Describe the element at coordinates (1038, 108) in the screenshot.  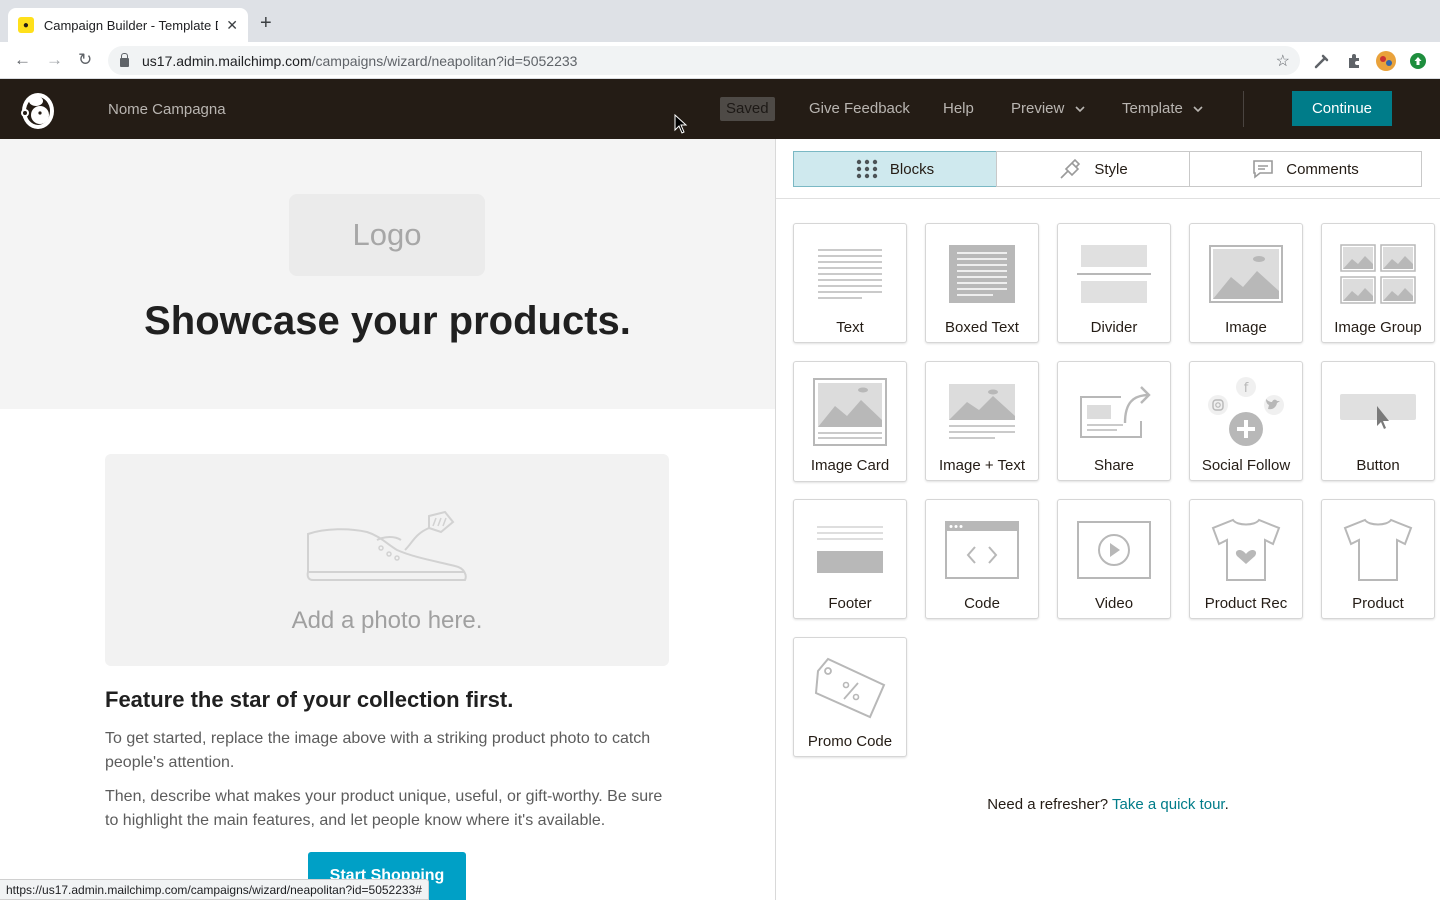
I see `preview-menu-label: Preview` at that location.